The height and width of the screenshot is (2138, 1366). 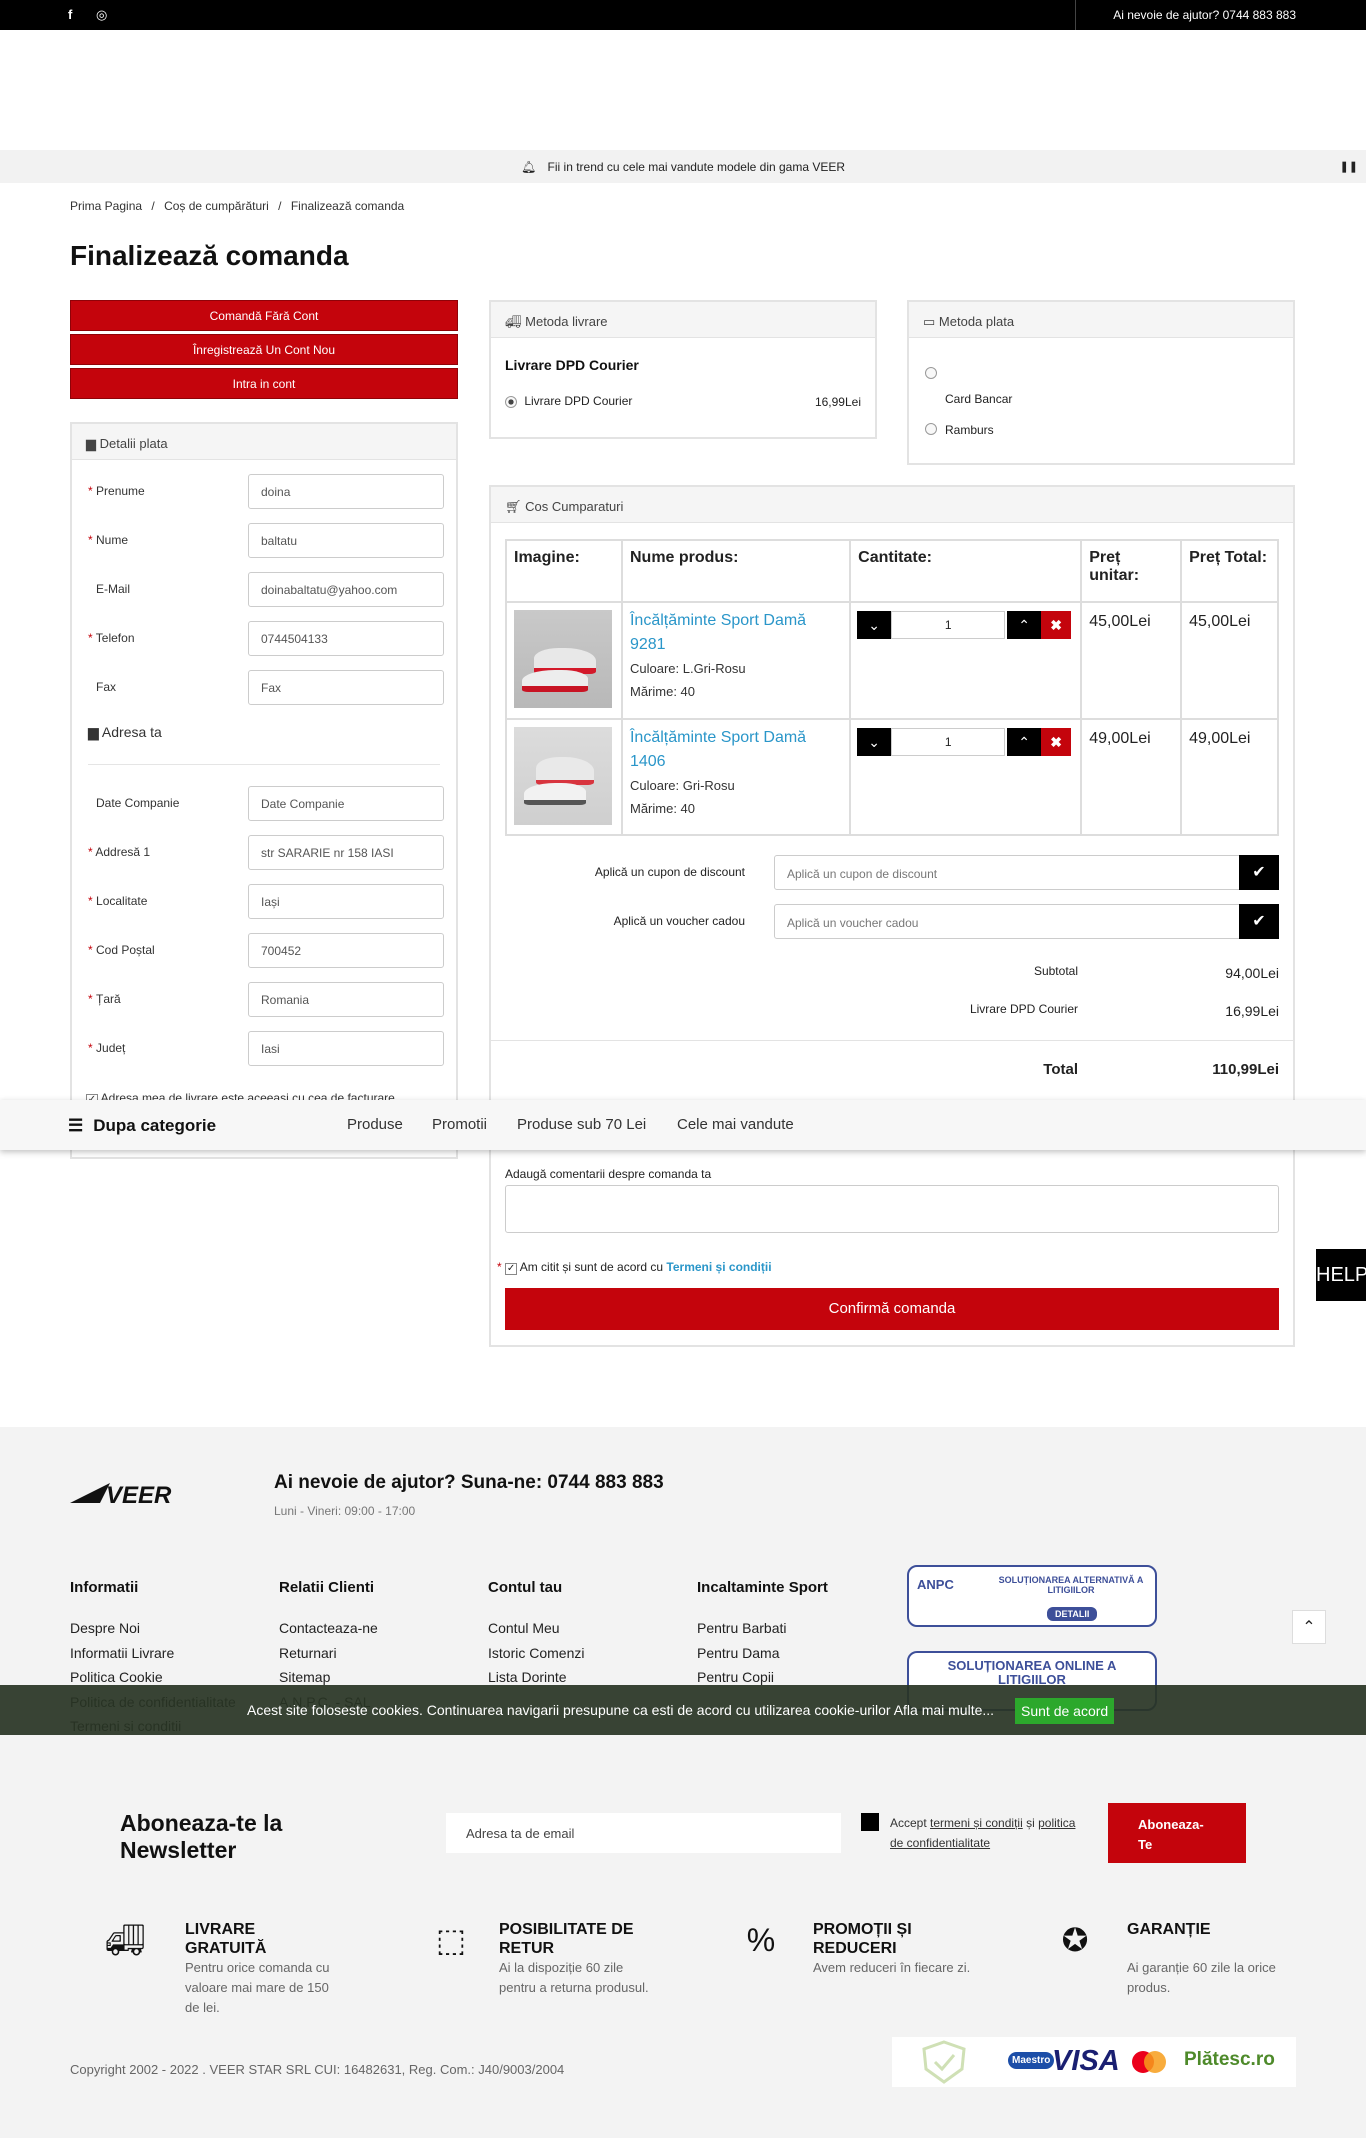 What do you see at coordinates (142, 1126) in the screenshot?
I see `category-menu-toggle: ☰ Dupa categorie` at bounding box center [142, 1126].